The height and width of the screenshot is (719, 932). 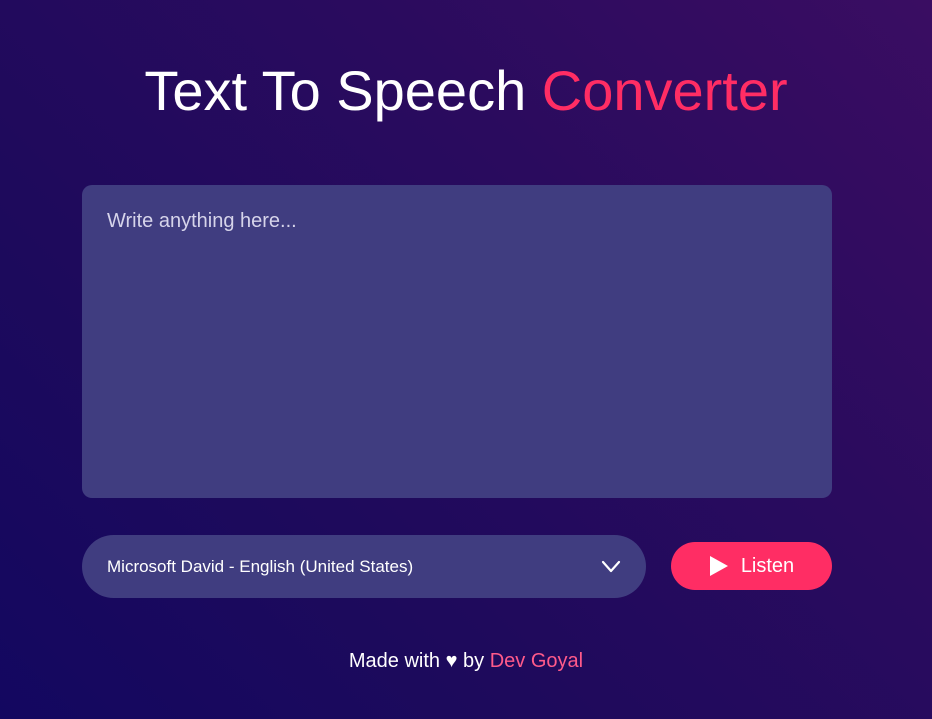 What do you see at coordinates (451, 661) in the screenshot?
I see `heart-icon: ♥` at bounding box center [451, 661].